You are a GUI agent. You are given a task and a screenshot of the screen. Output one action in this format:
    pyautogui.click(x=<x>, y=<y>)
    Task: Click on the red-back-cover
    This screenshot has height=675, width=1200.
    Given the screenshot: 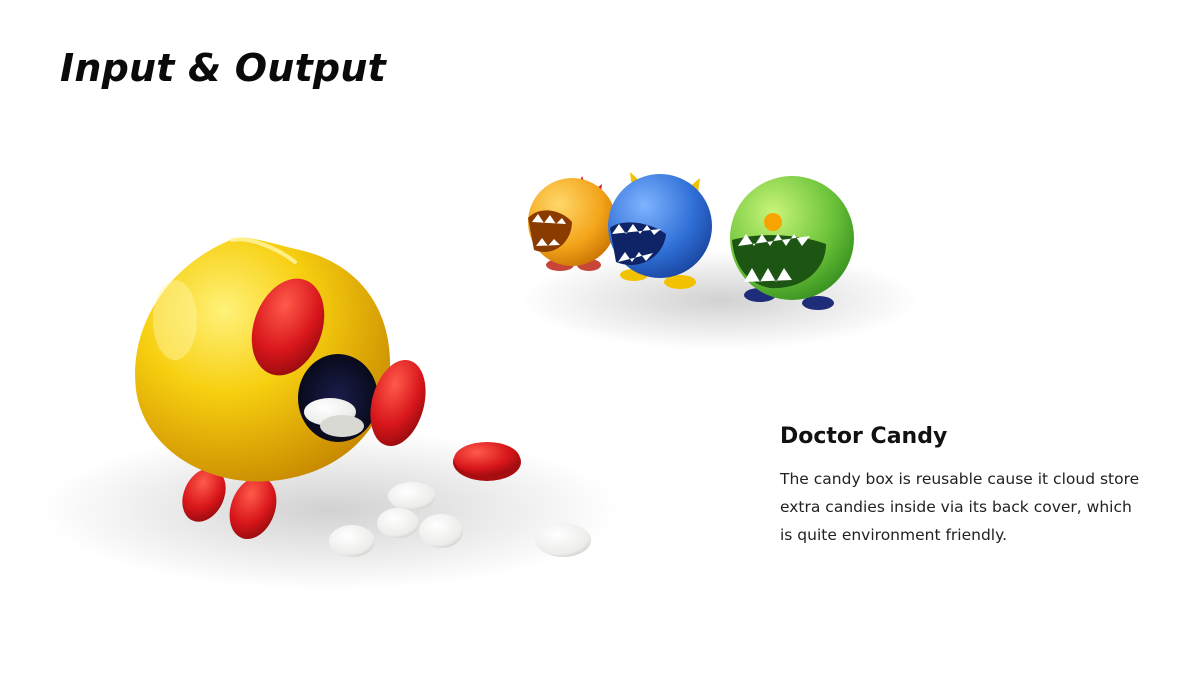 What is the action you would take?
    pyautogui.click(x=487, y=461)
    